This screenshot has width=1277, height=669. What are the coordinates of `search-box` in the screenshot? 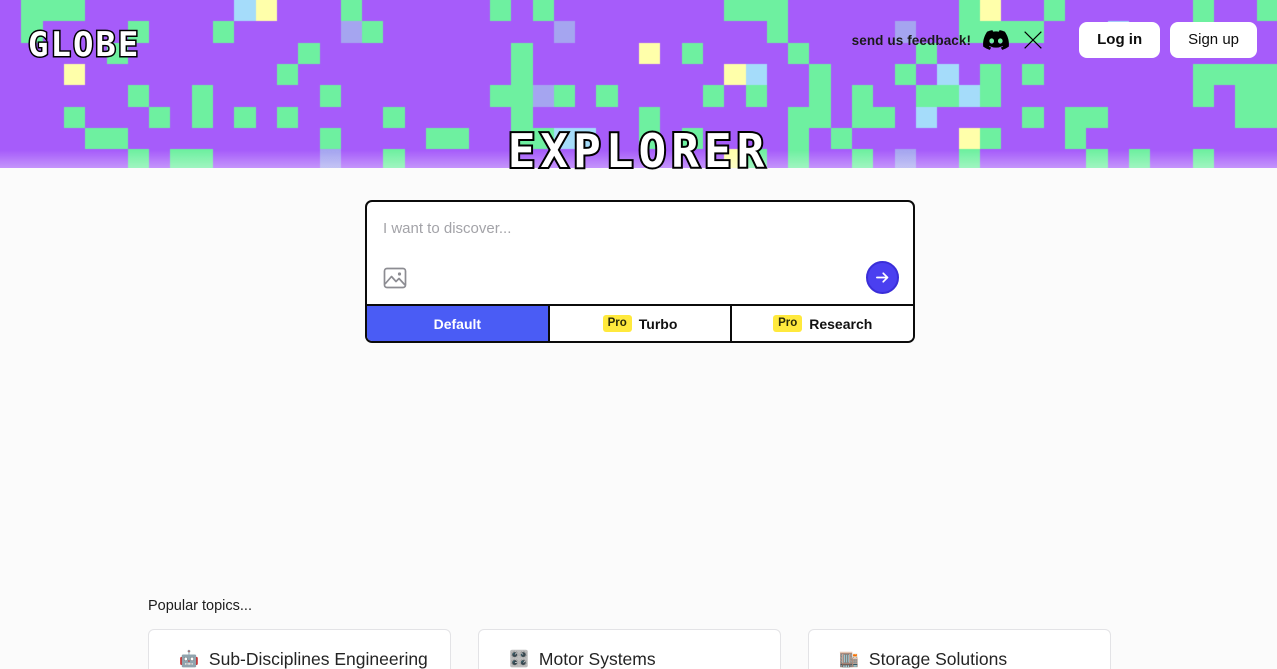 It's located at (640, 253).